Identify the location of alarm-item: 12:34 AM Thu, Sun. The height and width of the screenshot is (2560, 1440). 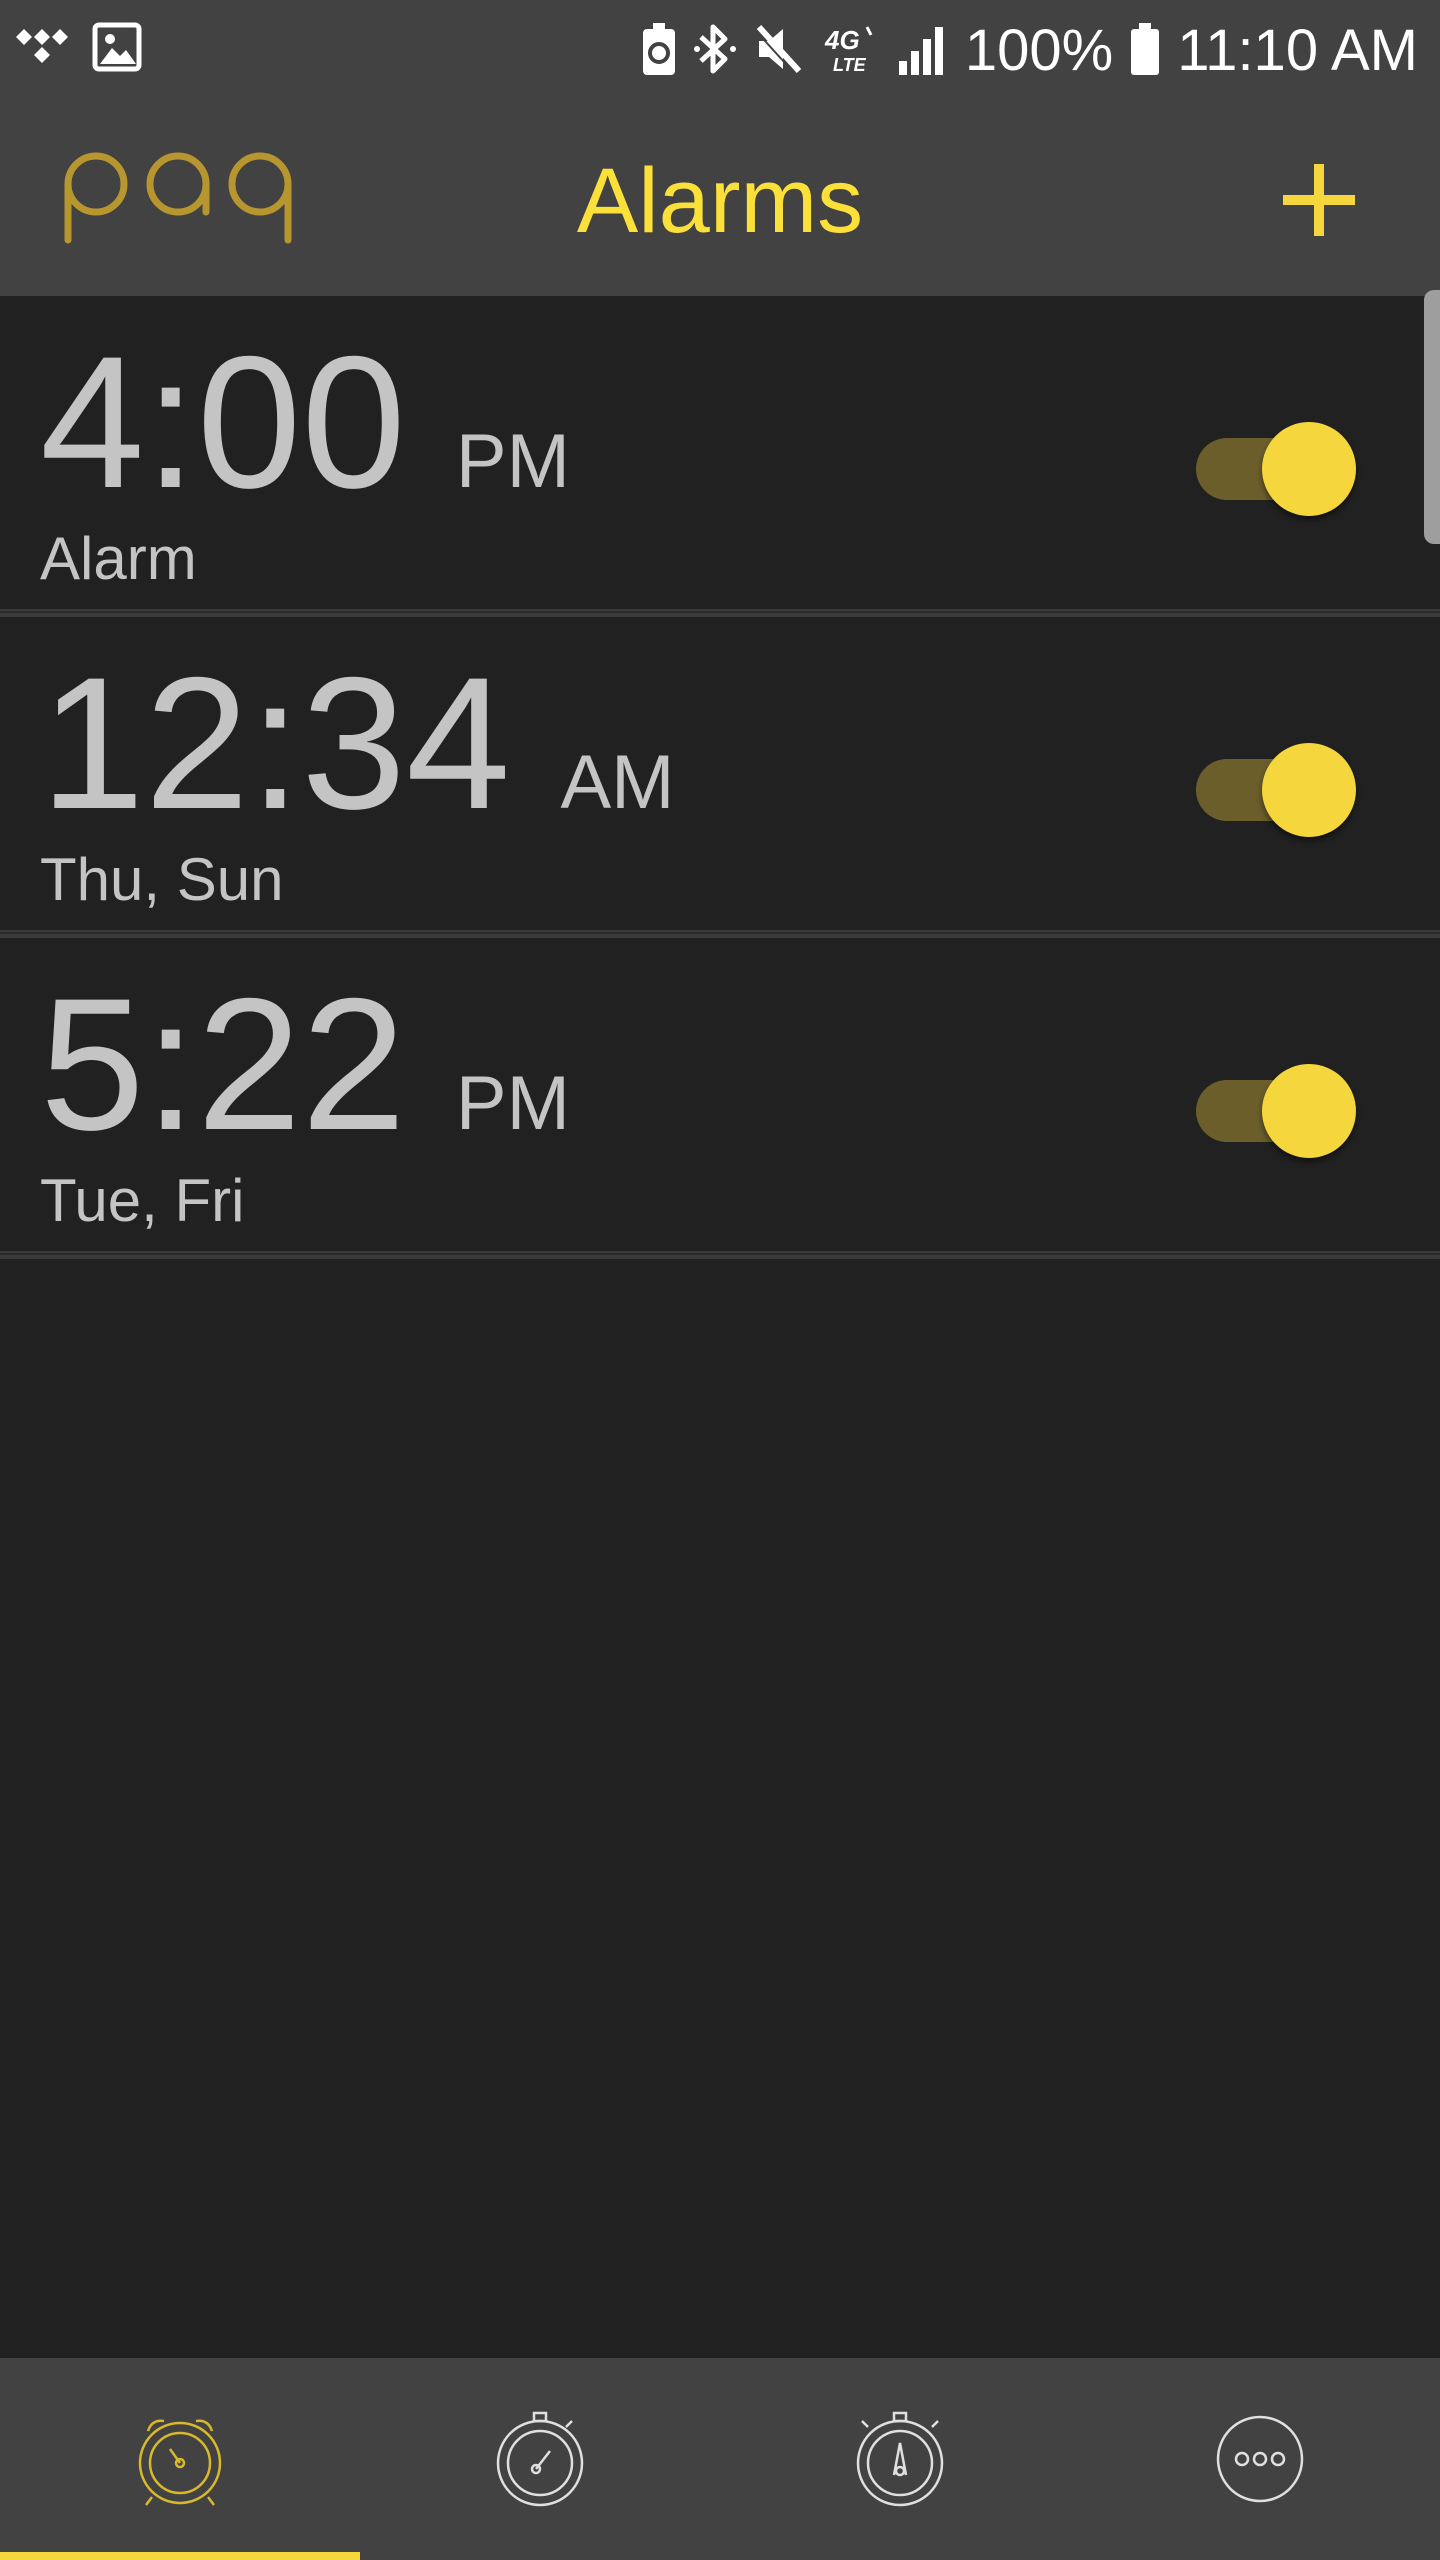
(720, 777).